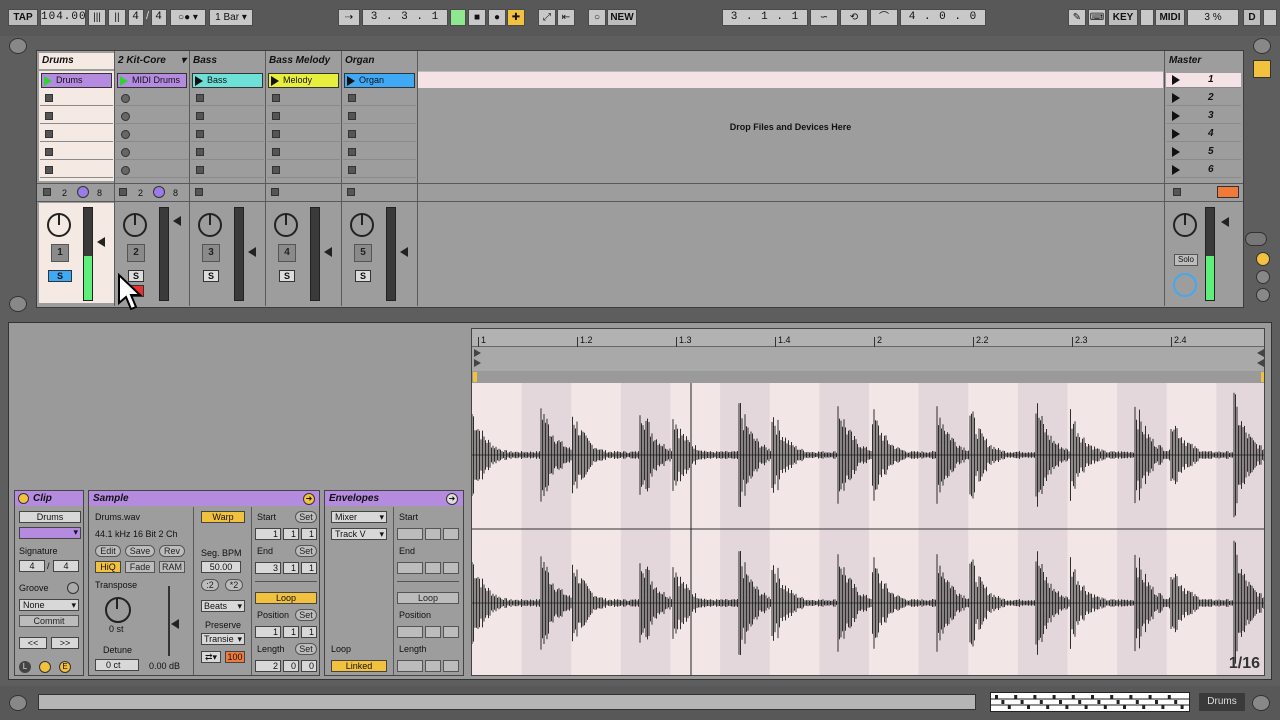 The width and height of the screenshot is (1280, 720). What do you see at coordinates (65, 667) in the screenshot?
I see `envelope-box-icon: E` at bounding box center [65, 667].